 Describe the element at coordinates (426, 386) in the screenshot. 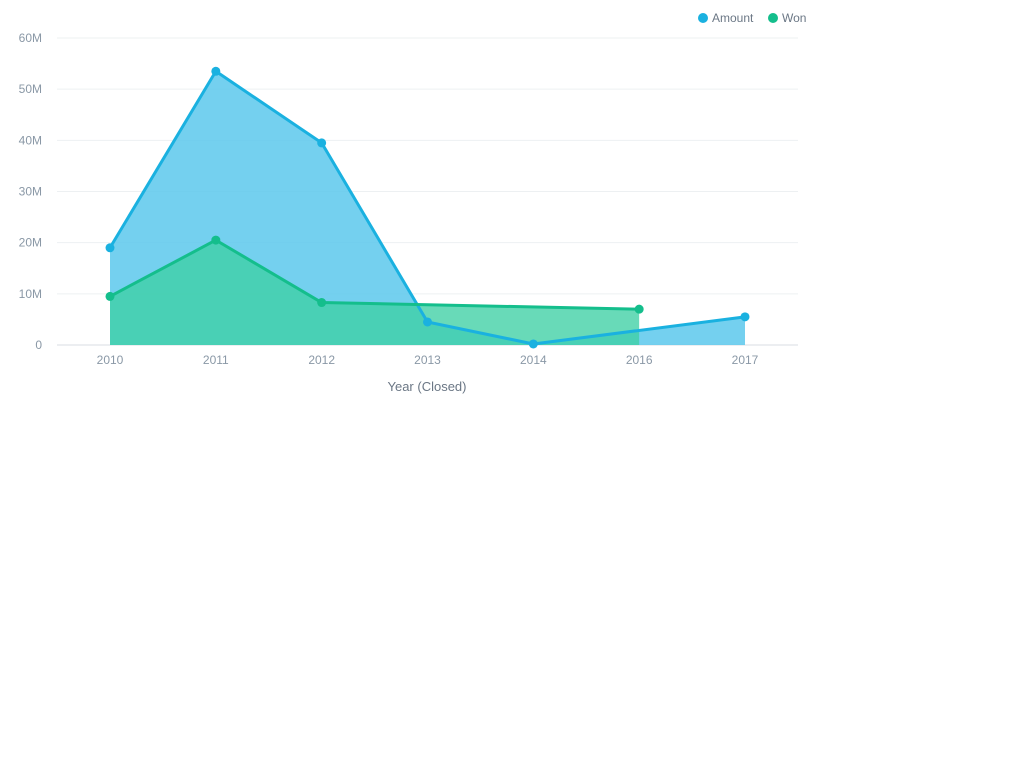

I see `x-axis-title: Year (Closed)` at that location.